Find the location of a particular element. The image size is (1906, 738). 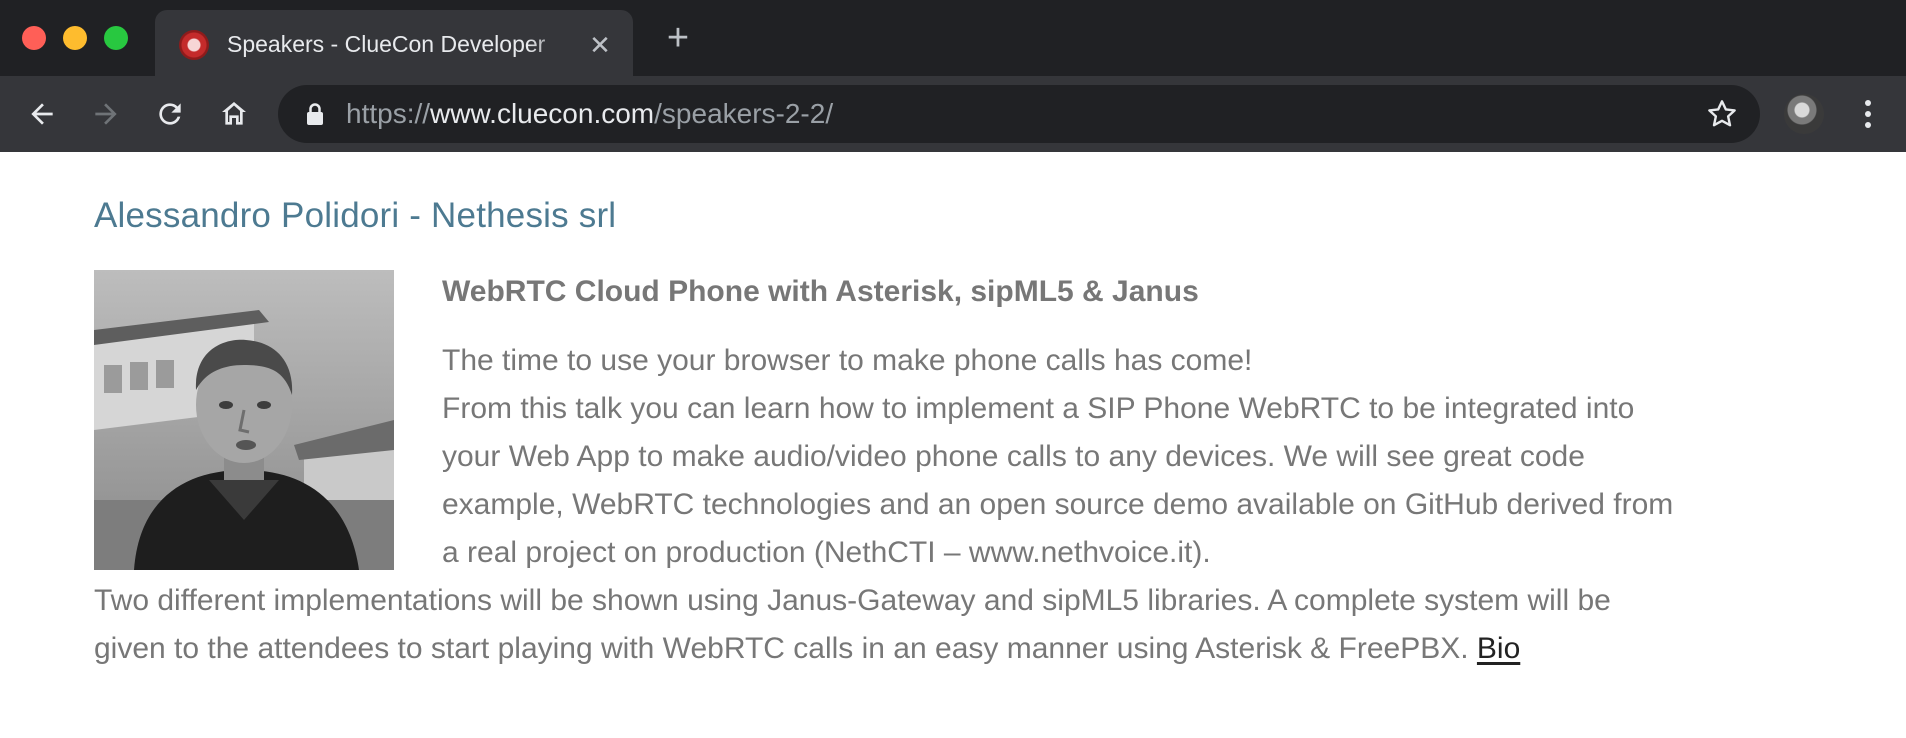

url-text: https://www.cluecon.com/speakers-2-2/ is located at coordinates (589, 114).